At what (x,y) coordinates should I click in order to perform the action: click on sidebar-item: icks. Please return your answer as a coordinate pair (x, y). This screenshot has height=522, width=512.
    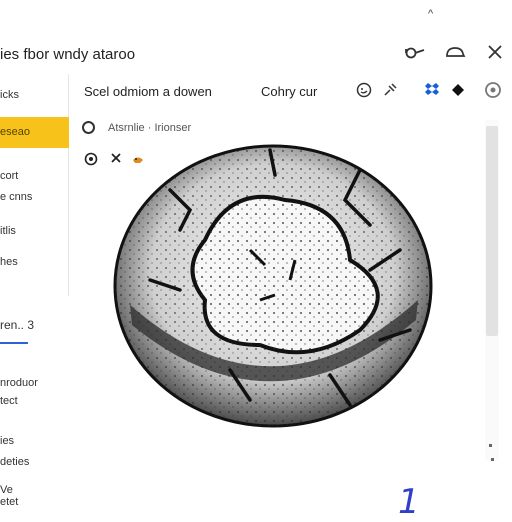
    Looking at the image, I should click on (9, 95).